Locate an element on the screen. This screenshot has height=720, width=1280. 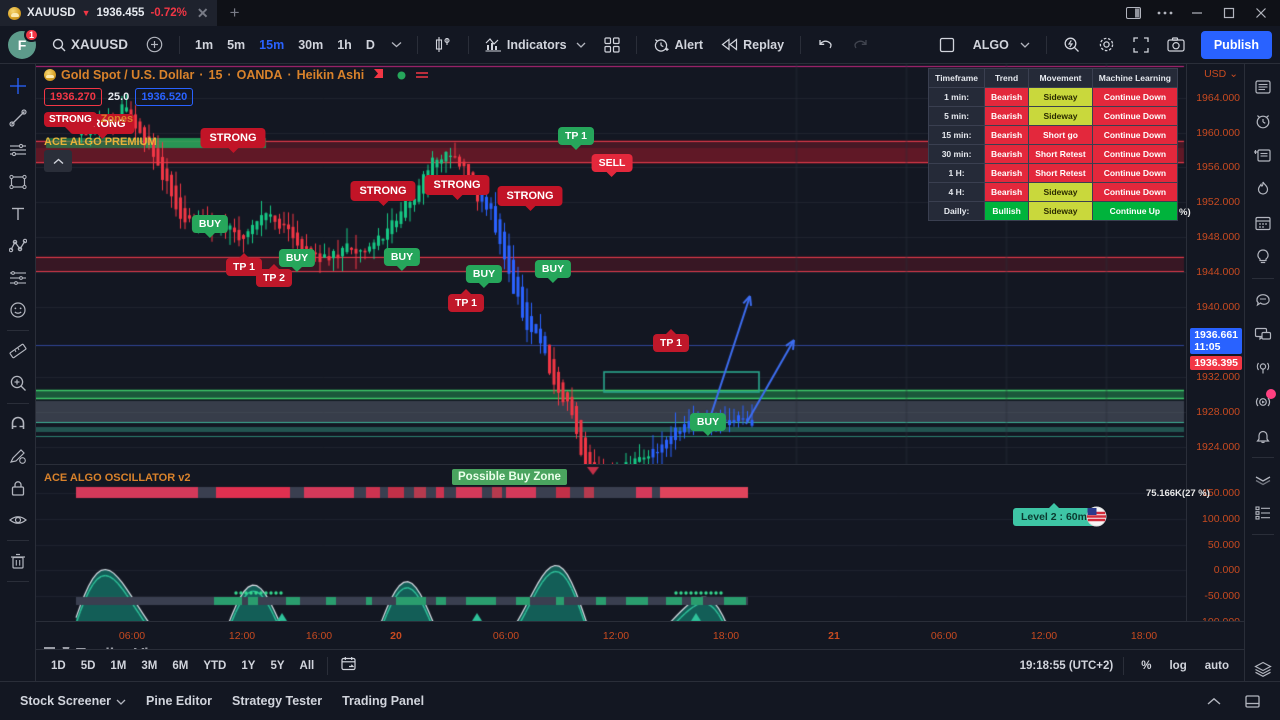
alert-button: Alert is located at coordinates (678, 45).